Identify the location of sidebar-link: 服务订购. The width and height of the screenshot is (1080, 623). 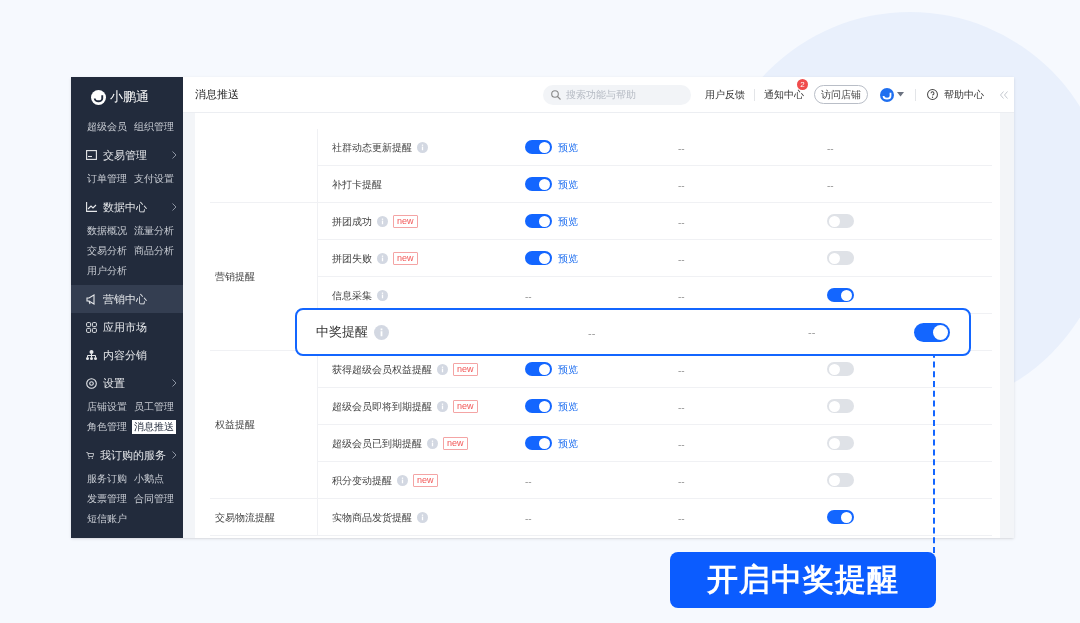
(107, 479).